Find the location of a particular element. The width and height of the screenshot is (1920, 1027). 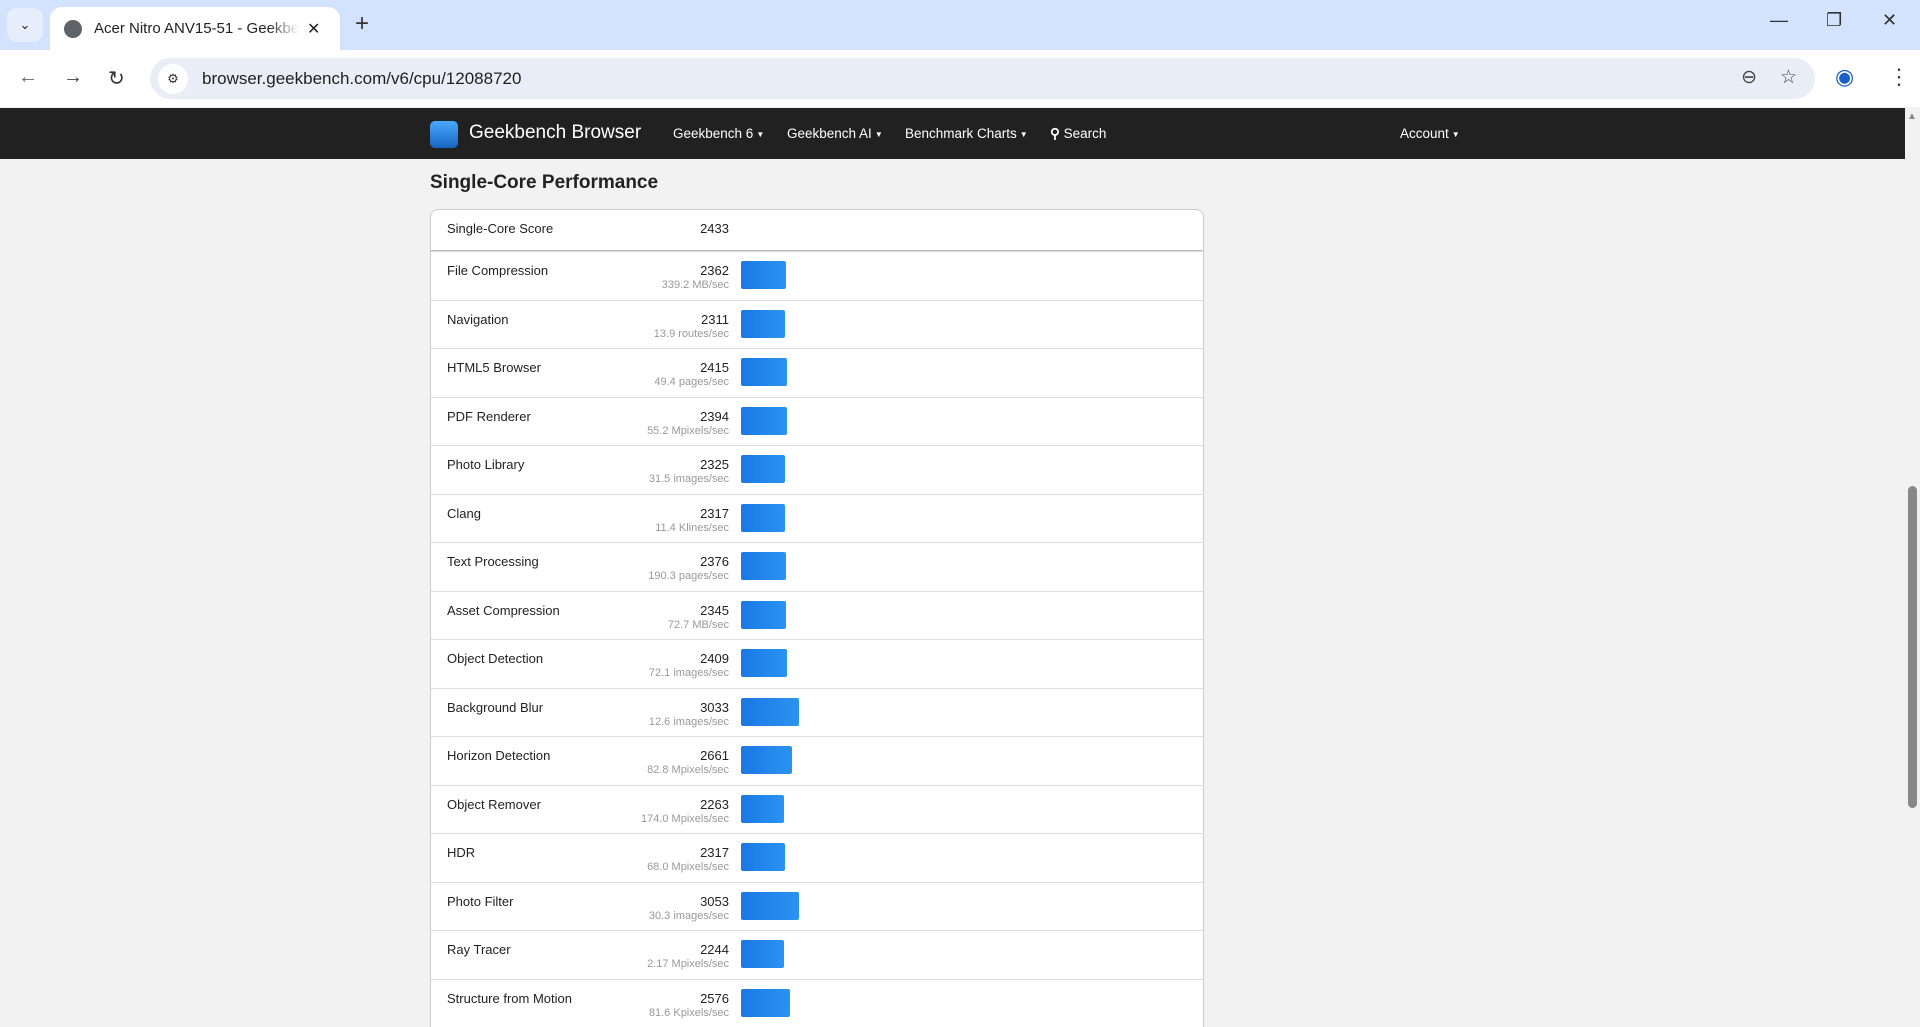

benchmark-name: HTML5 Browser is located at coordinates (494, 367).